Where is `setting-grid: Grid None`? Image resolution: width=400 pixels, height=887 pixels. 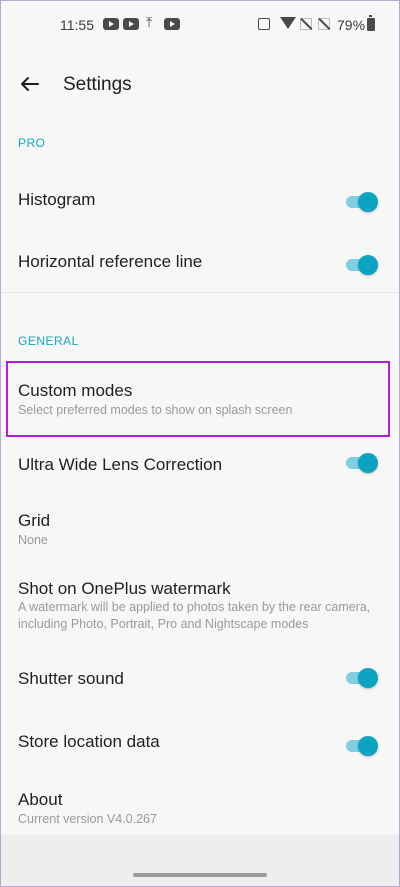
setting-grid: Grid None is located at coordinates (200, 530).